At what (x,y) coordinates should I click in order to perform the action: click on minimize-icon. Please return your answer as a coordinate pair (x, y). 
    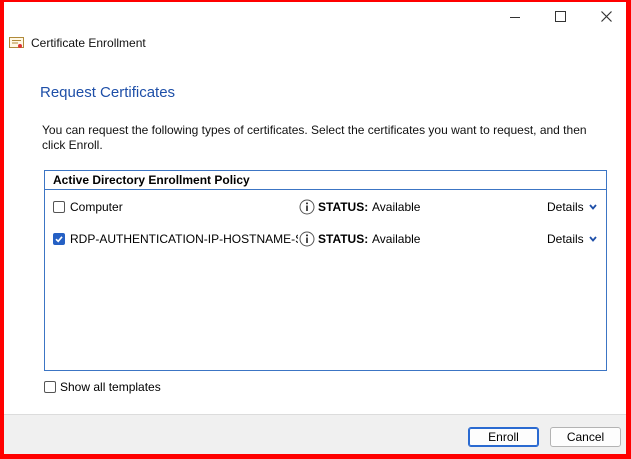
    Looking at the image, I should click on (515, 17).